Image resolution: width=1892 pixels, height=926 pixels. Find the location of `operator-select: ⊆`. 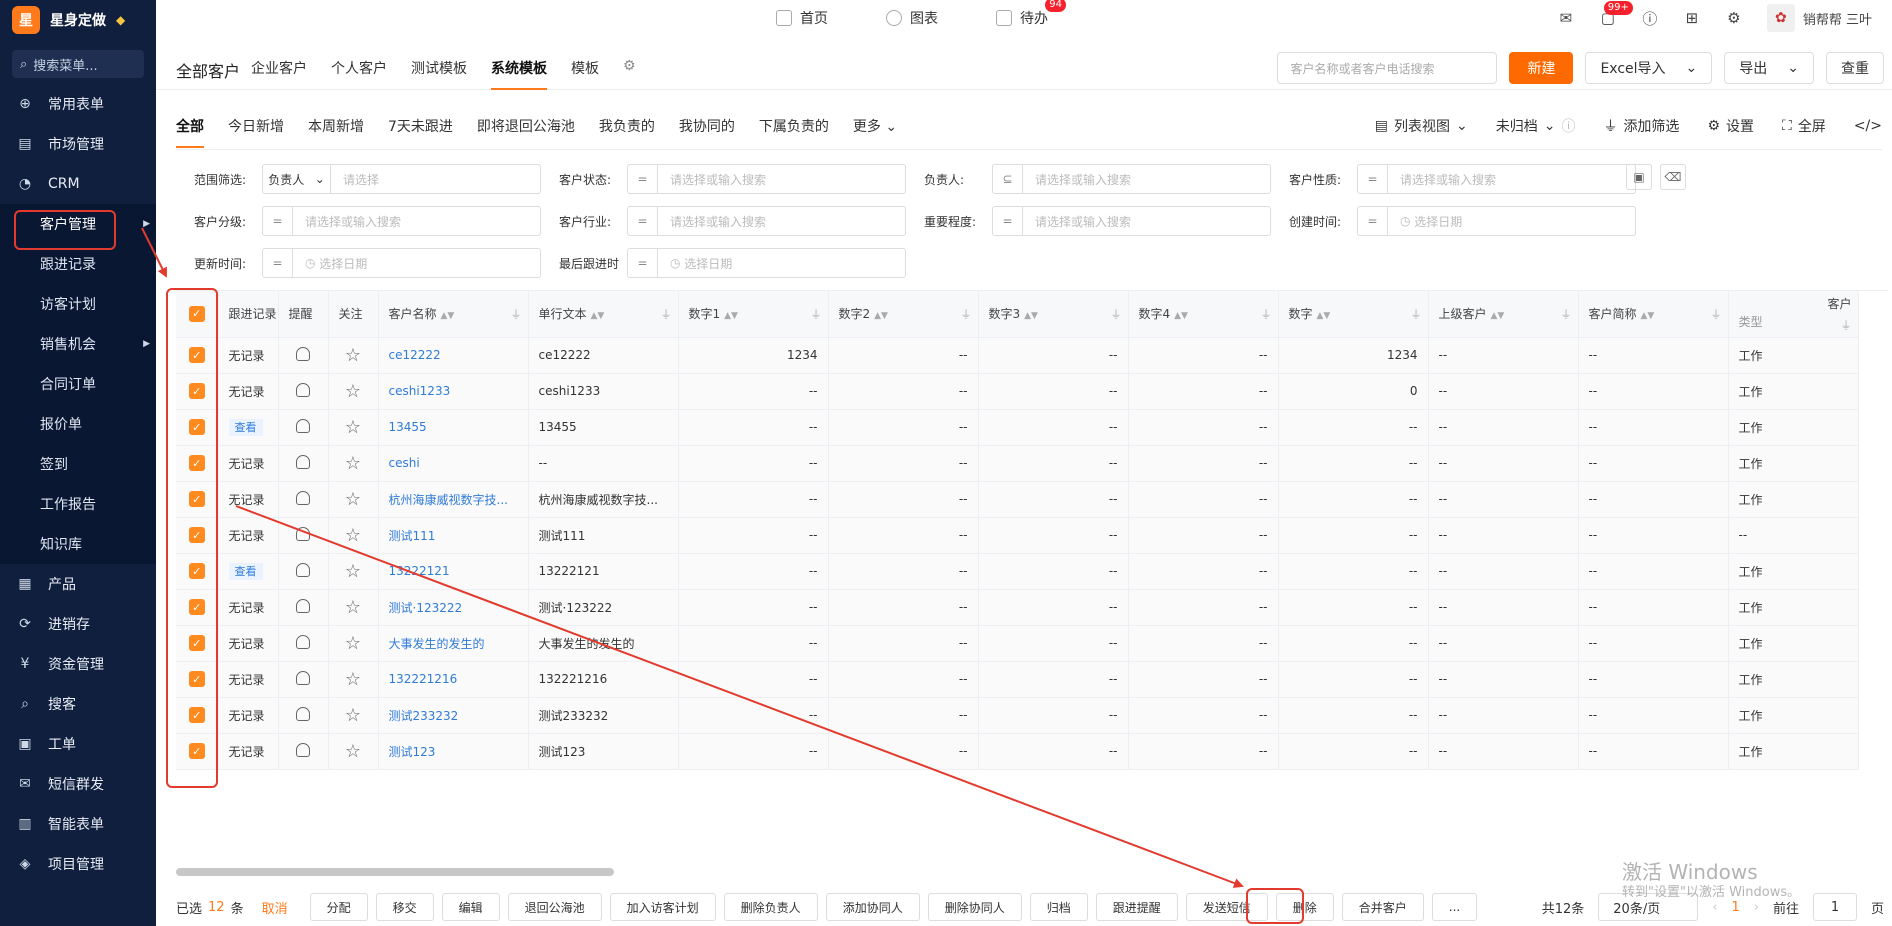

operator-select: ⊆ is located at coordinates (1008, 179).